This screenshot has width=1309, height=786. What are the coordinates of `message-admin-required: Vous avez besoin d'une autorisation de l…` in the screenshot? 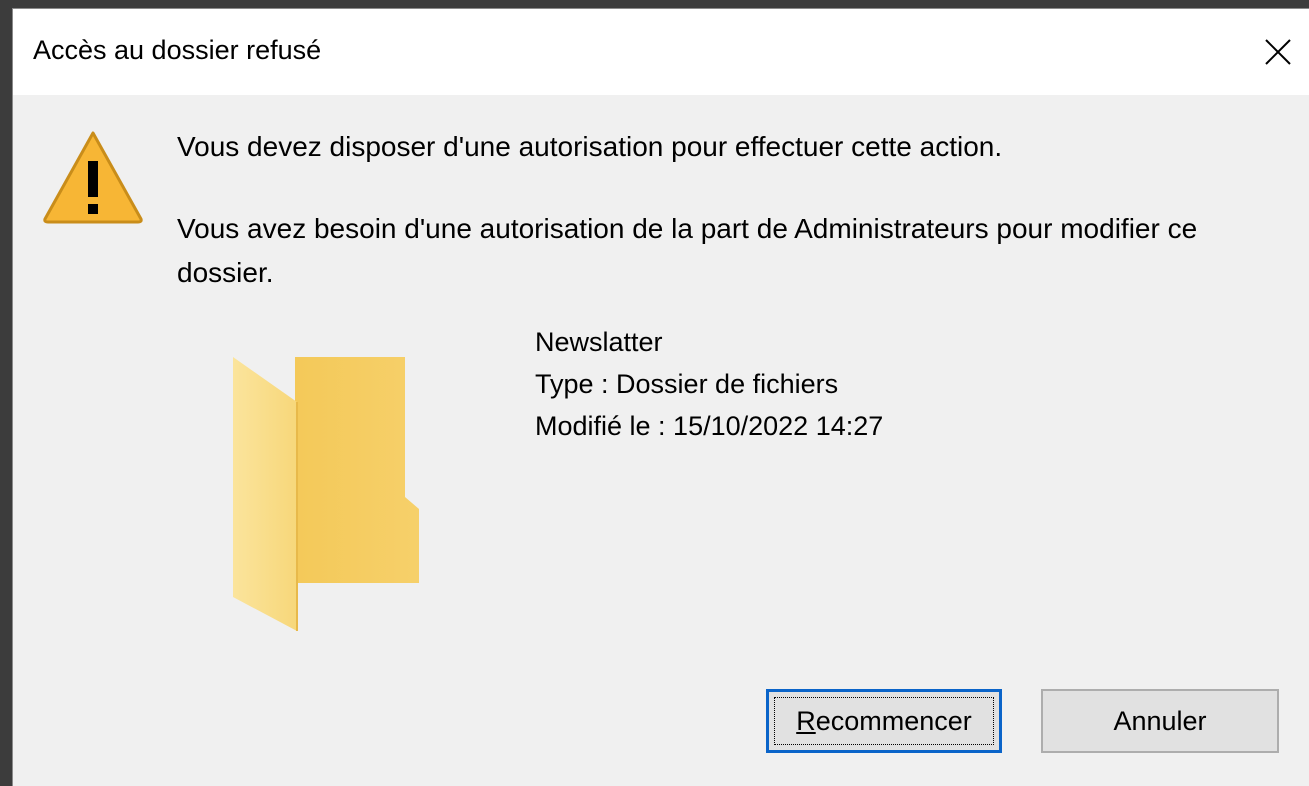 It's located at (687, 250).